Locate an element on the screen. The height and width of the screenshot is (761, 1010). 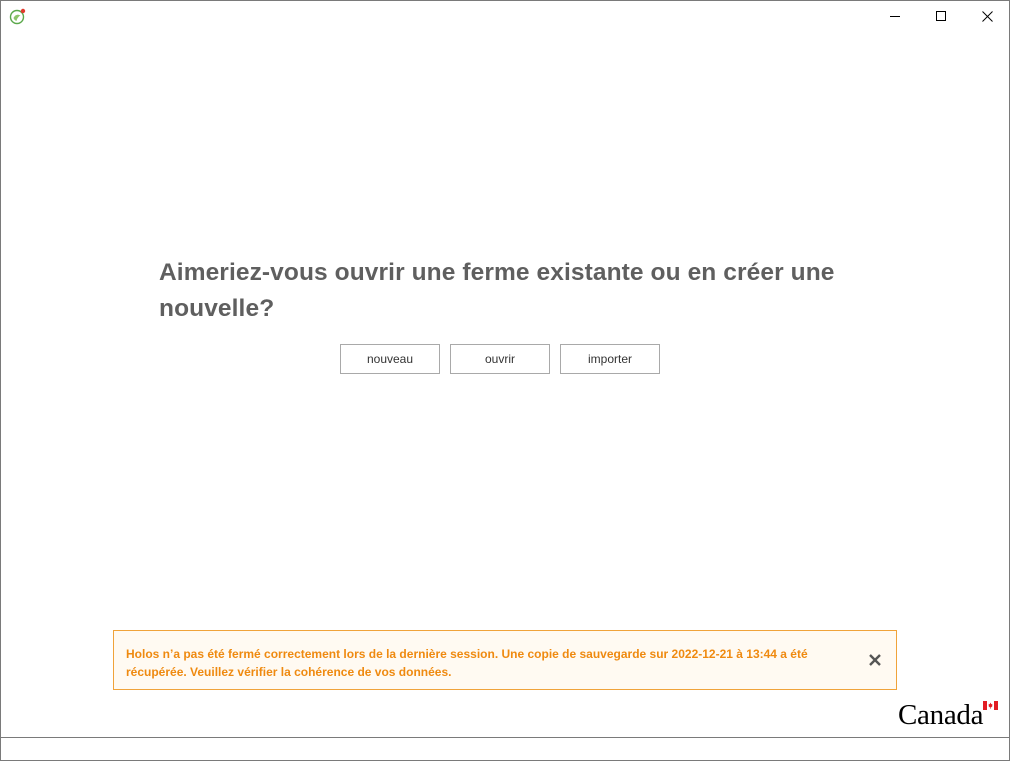
window-close-button is located at coordinates (986, 16).